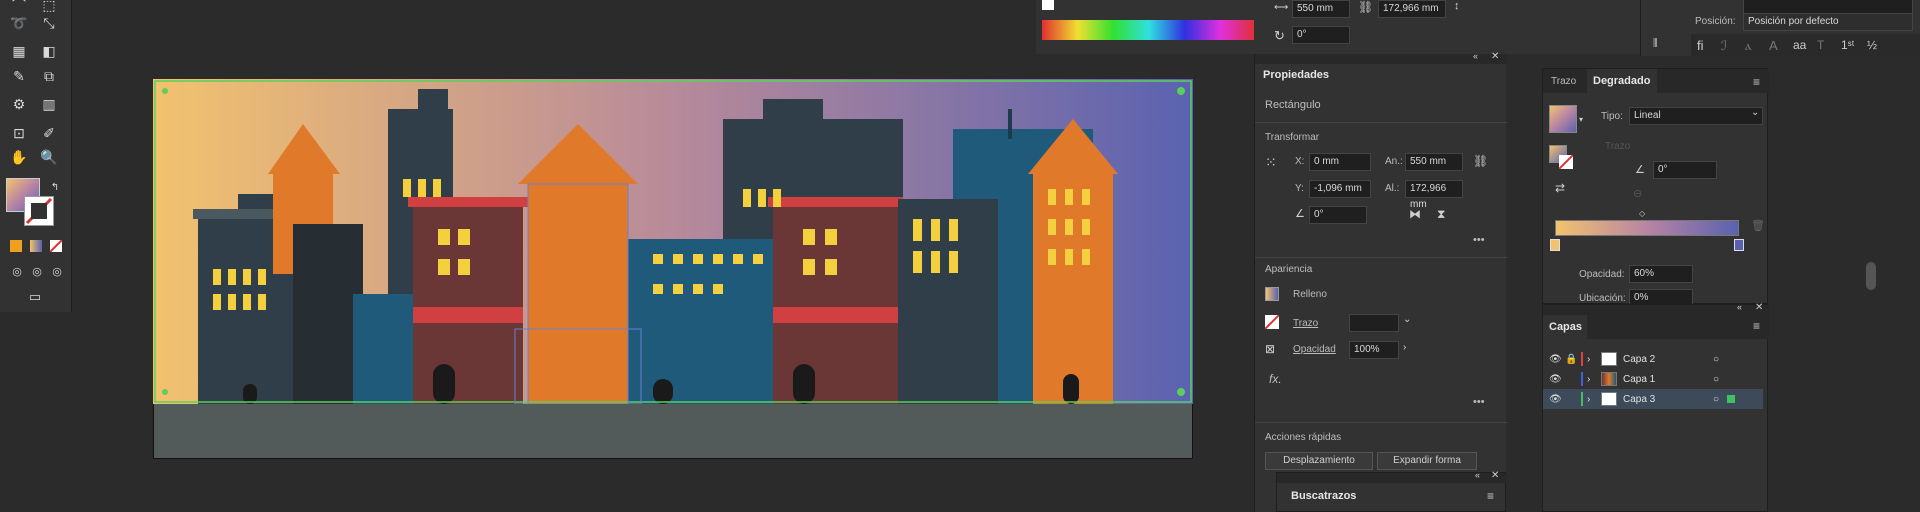 This screenshot has height=512, width=1920. I want to click on flip-vertical-icon: ⧗, so click(1441, 214).